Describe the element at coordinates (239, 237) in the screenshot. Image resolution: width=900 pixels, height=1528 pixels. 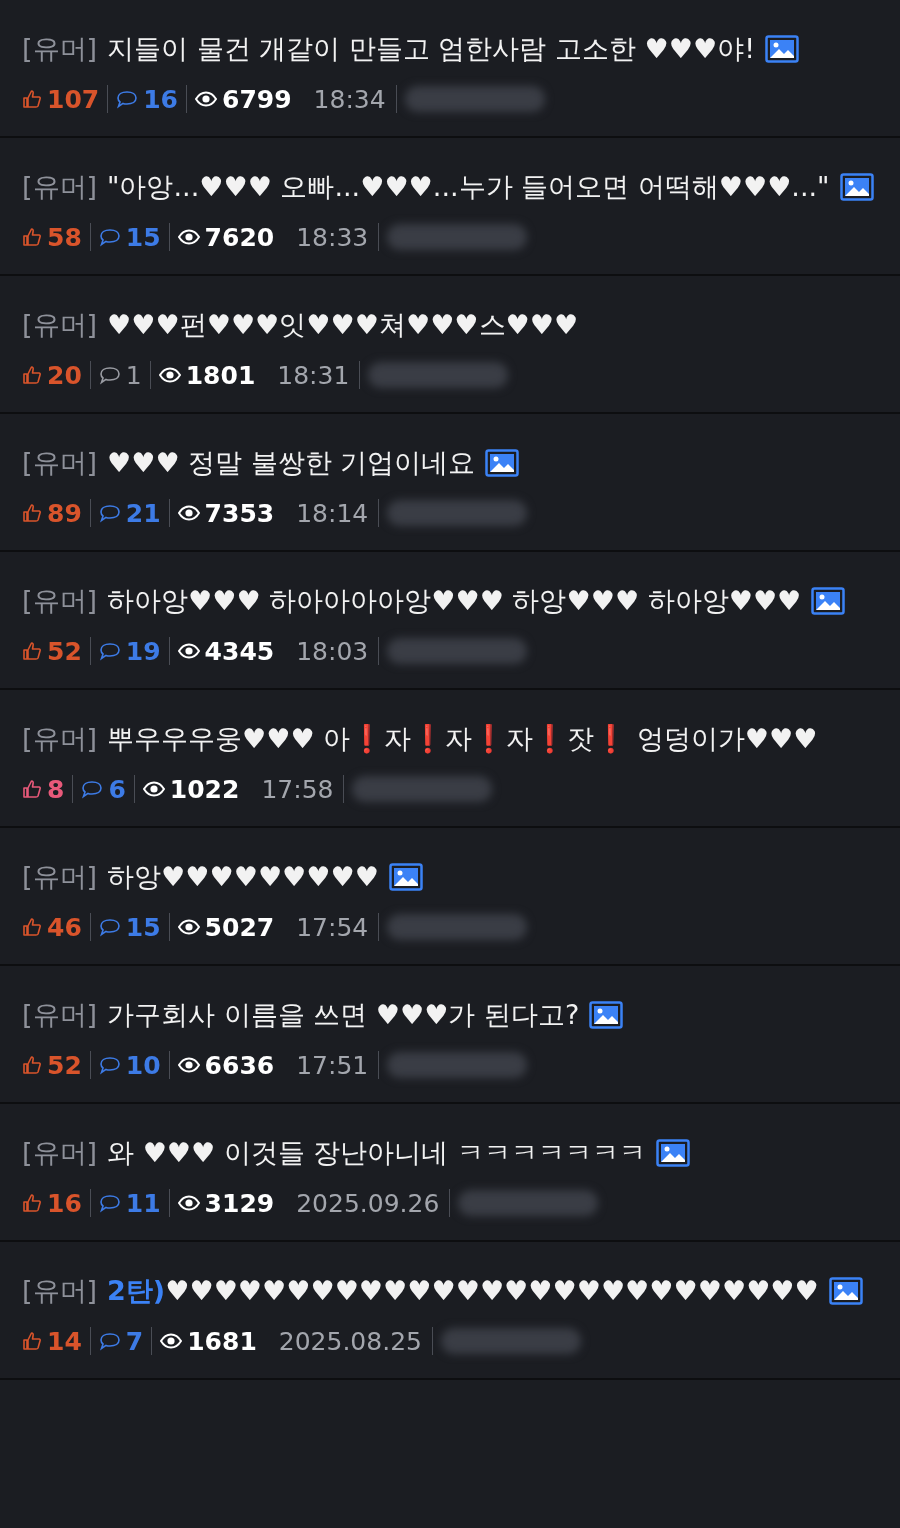
I see `view-count: 7620` at that location.